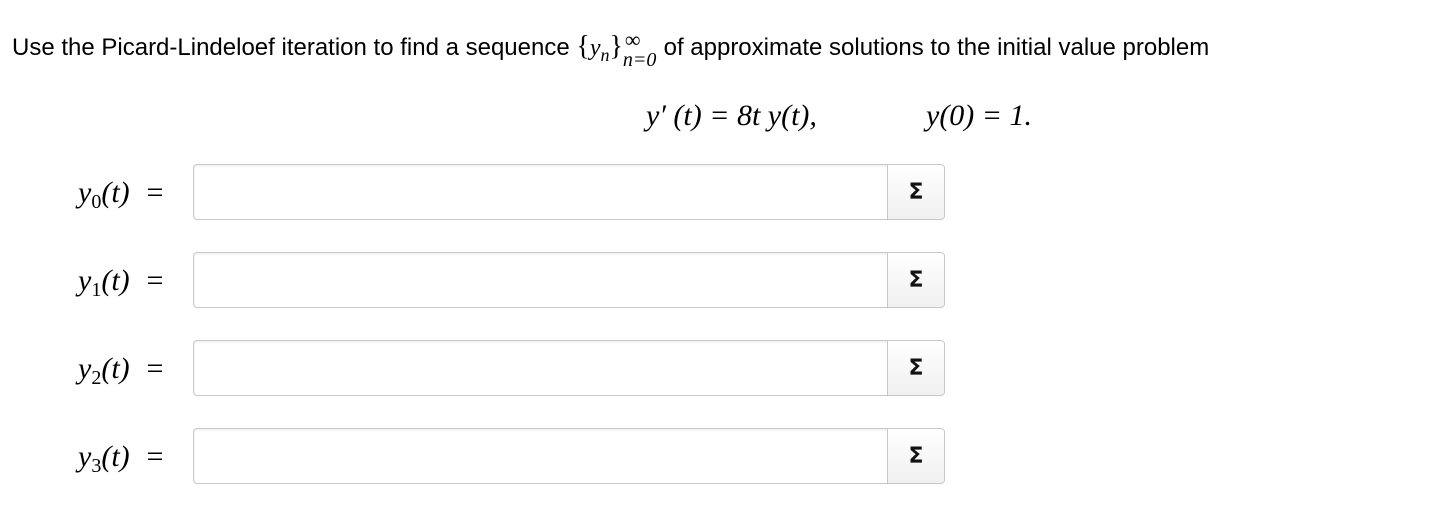 The height and width of the screenshot is (530, 1448). I want to click on answer-field-y2: Σ, so click(569, 368).